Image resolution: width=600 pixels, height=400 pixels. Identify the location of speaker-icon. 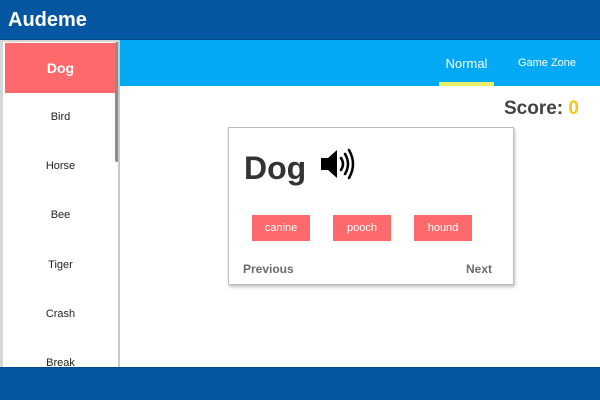
(339, 164).